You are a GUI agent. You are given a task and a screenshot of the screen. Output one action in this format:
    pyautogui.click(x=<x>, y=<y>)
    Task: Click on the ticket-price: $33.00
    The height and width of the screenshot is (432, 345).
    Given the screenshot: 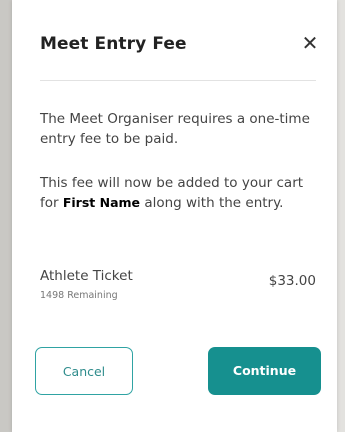 What is the action you would take?
    pyautogui.click(x=292, y=281)
    